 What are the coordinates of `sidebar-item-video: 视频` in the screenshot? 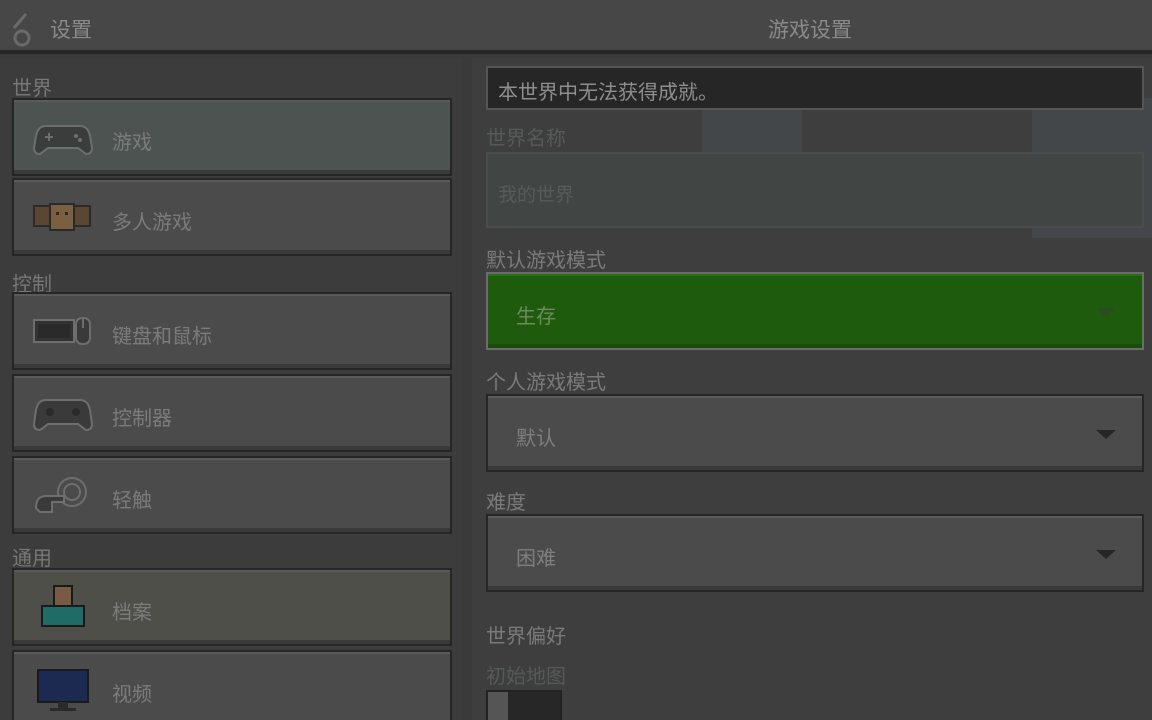 It's located at (232, 685).